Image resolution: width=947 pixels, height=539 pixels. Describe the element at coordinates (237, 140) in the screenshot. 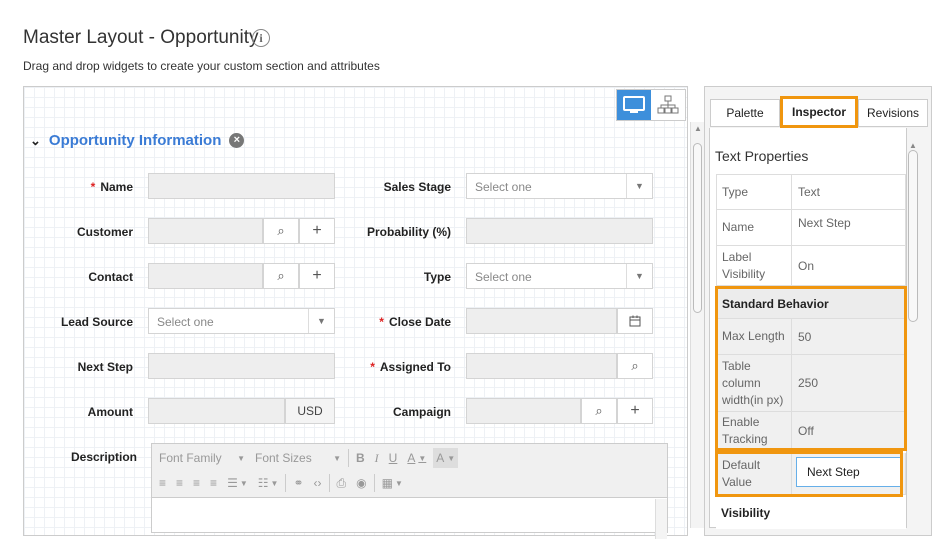

I see `remove-section-icon: ×` at that location.